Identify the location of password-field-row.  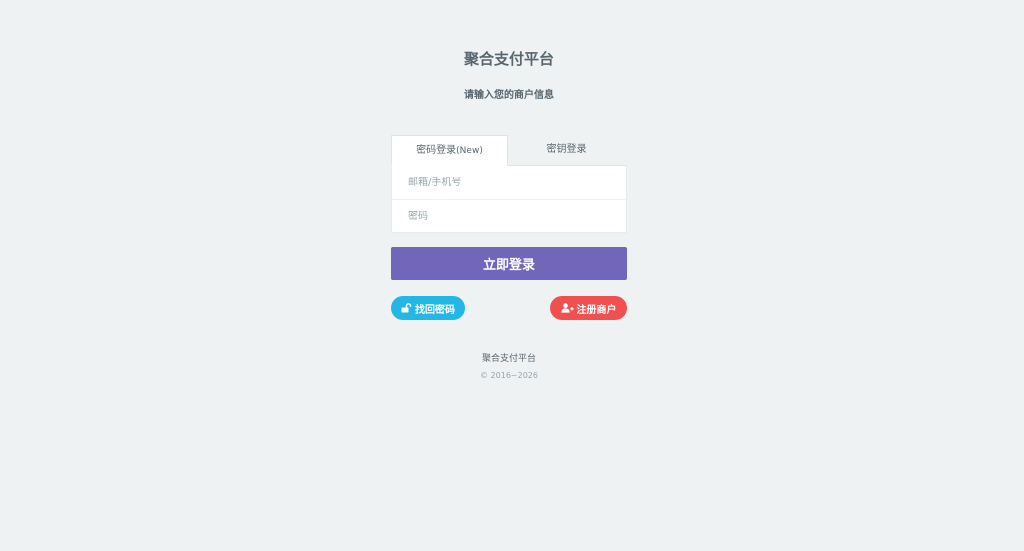
(509, 215).